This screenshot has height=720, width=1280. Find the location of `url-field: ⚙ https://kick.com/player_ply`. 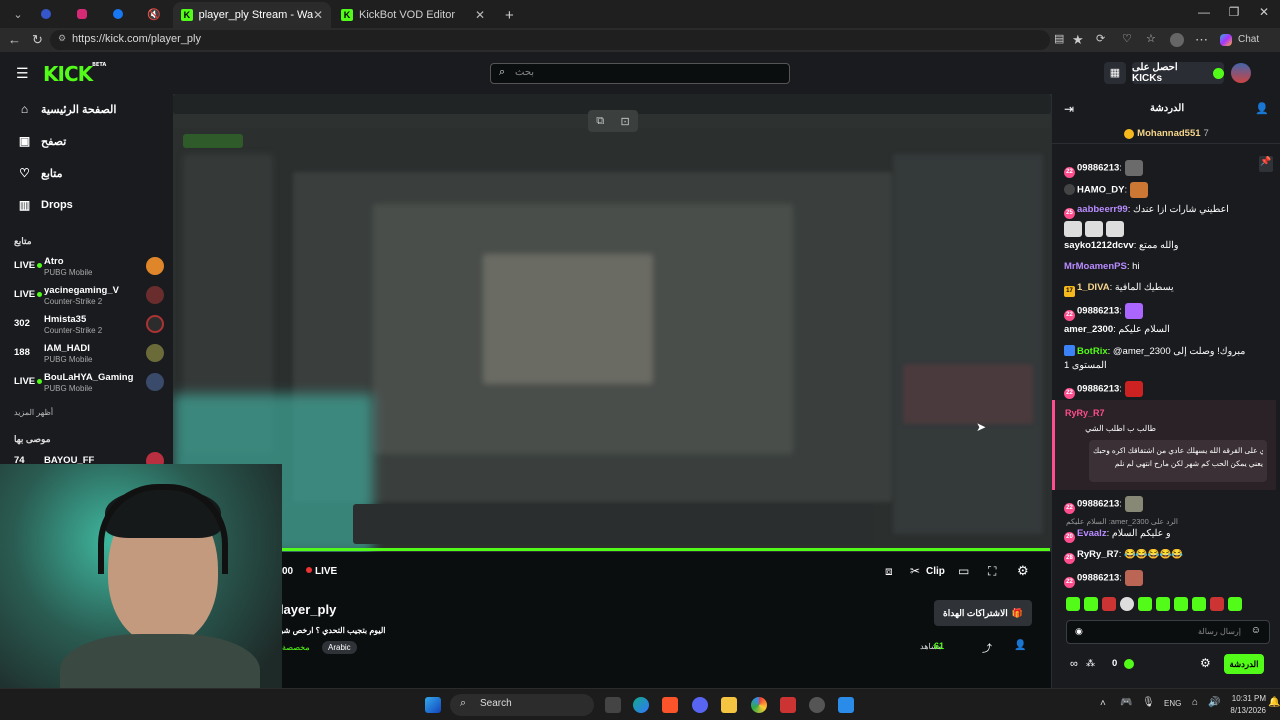

url-field: ⚙ https://kick.com/player_ply is located at coordinates (550, 40).